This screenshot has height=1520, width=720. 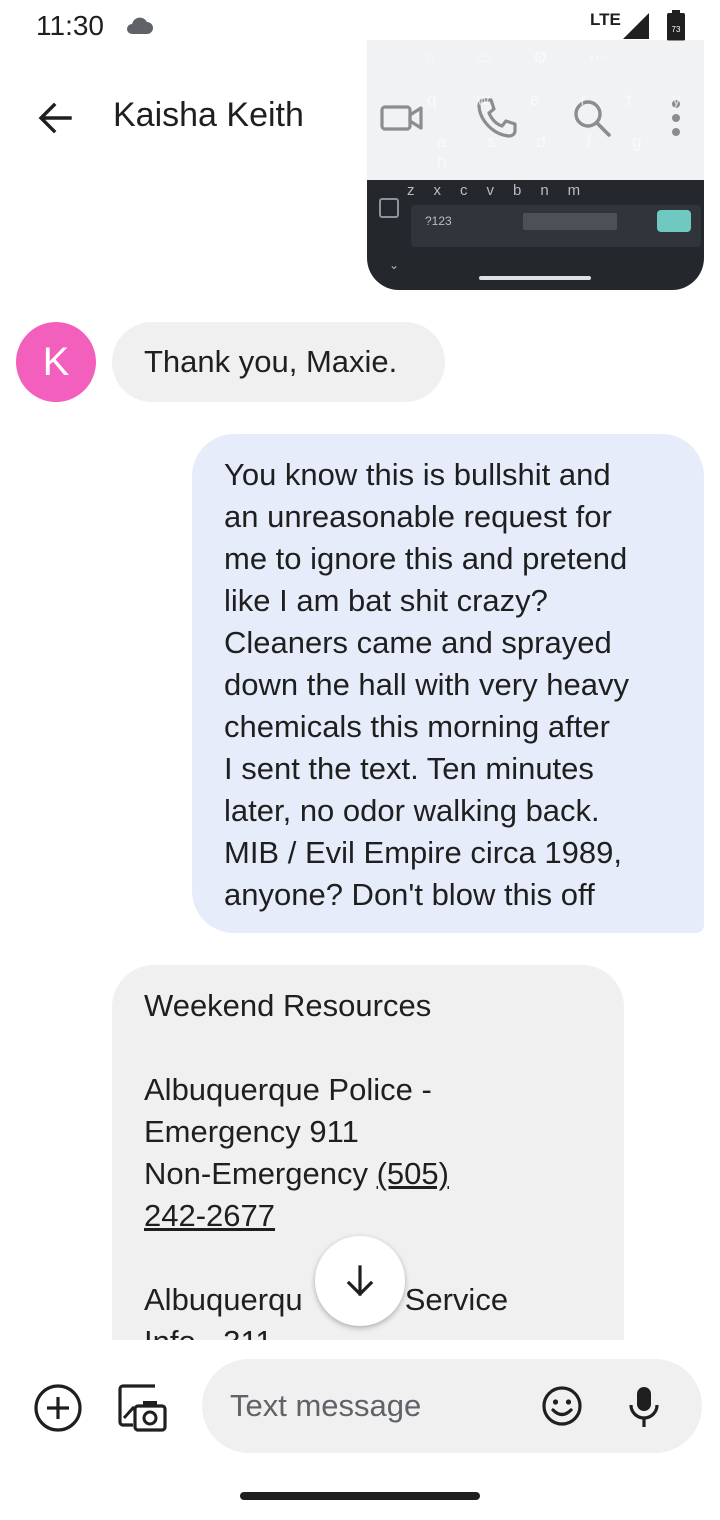 What do you see at coordinates (288, 1089) in the screenshot?
I see `message-line: Albuquerque Police -` at bounding box center [288, 1089].